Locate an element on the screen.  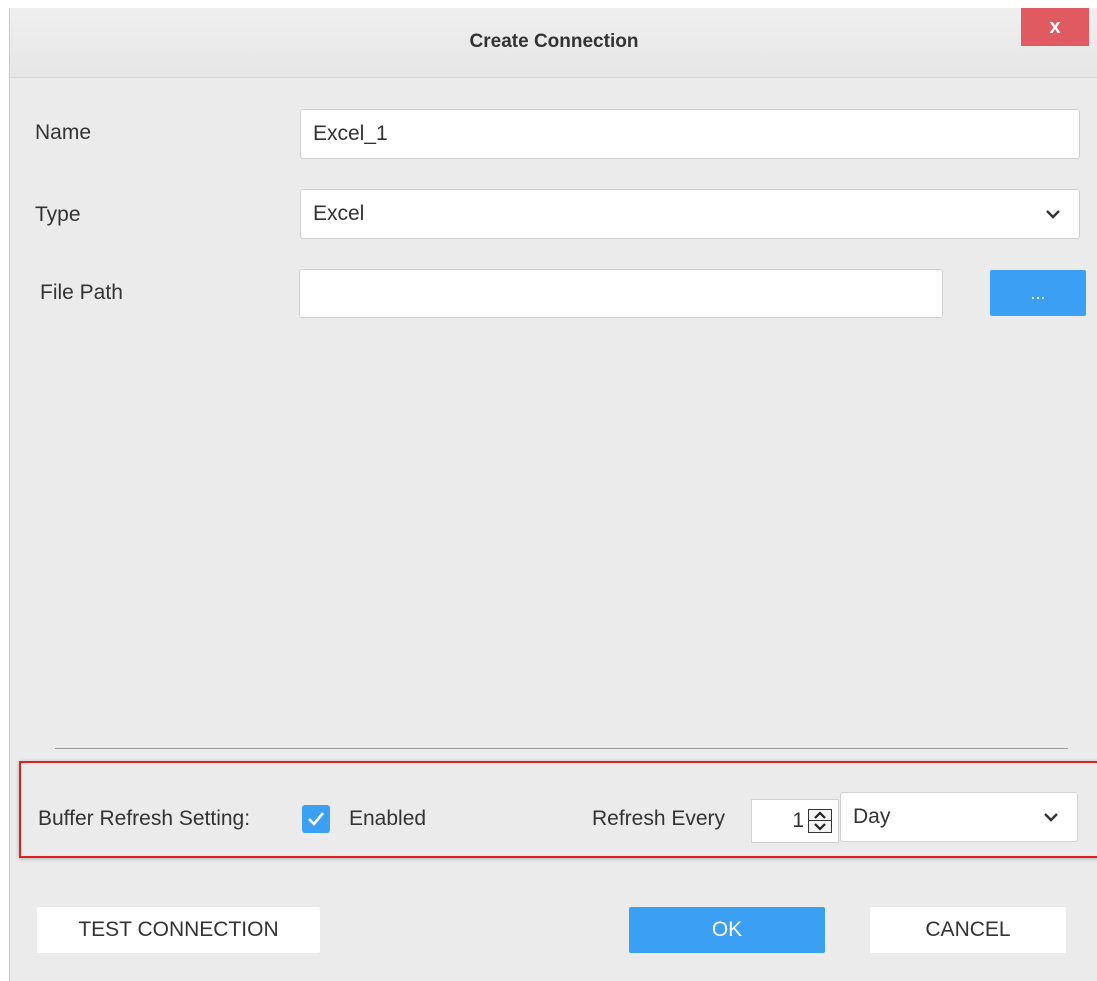
refresh-unit-select: Day is located at coordinates (959, 817).